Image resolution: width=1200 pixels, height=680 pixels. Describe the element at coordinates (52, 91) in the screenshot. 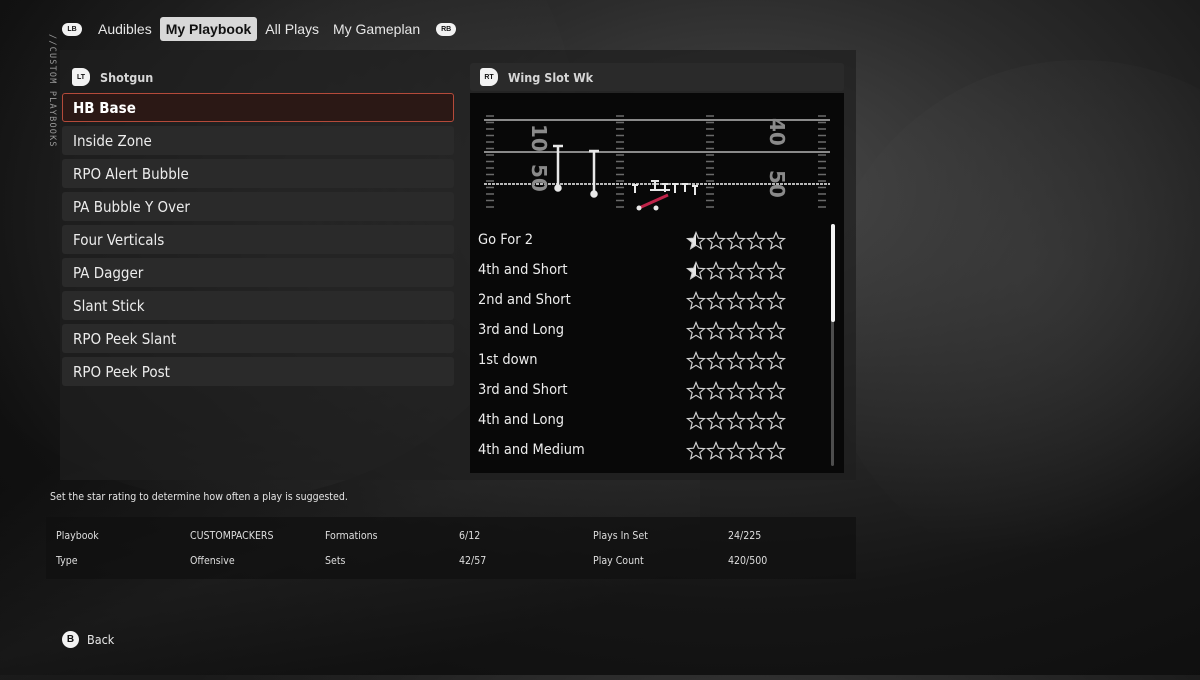

I see `side-label: //CUSTOM PLAYBOOKS` at that location.